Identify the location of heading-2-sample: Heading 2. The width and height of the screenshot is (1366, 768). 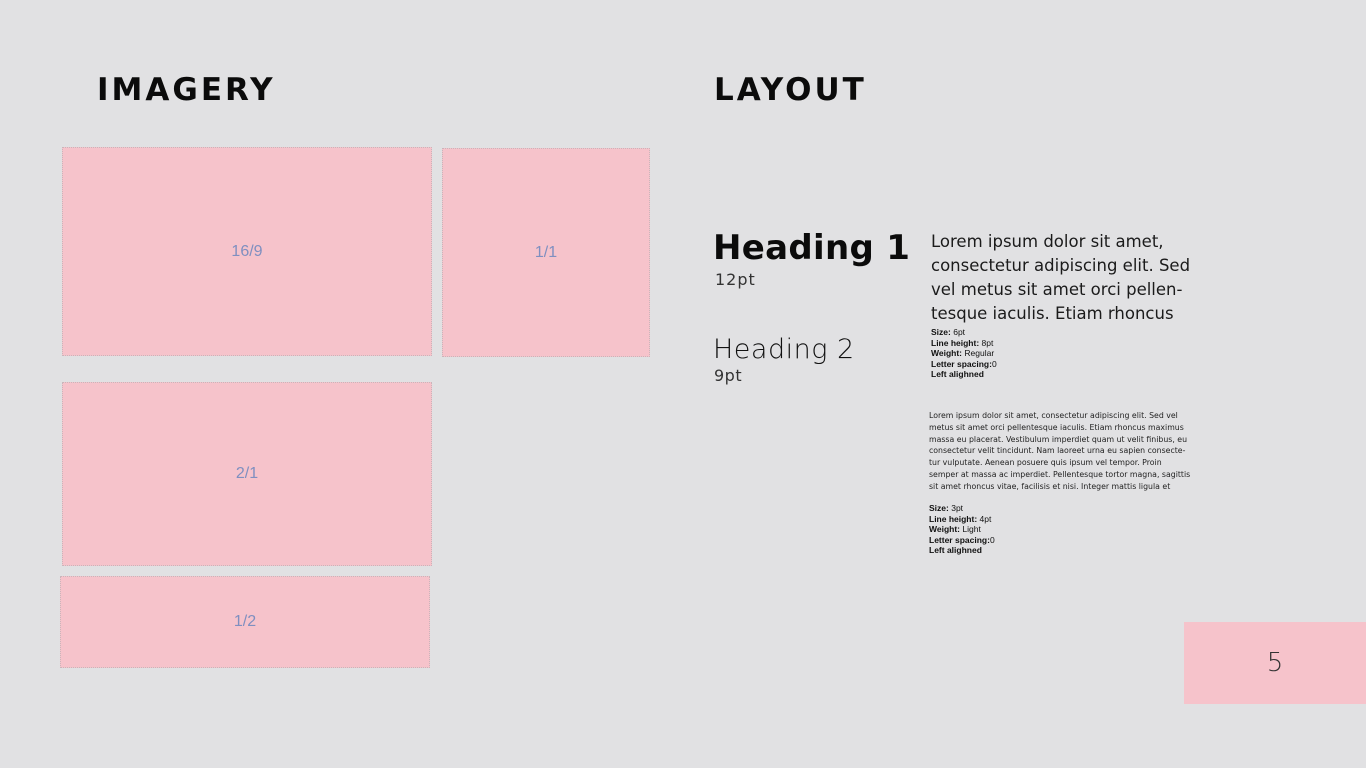
(784, 349).